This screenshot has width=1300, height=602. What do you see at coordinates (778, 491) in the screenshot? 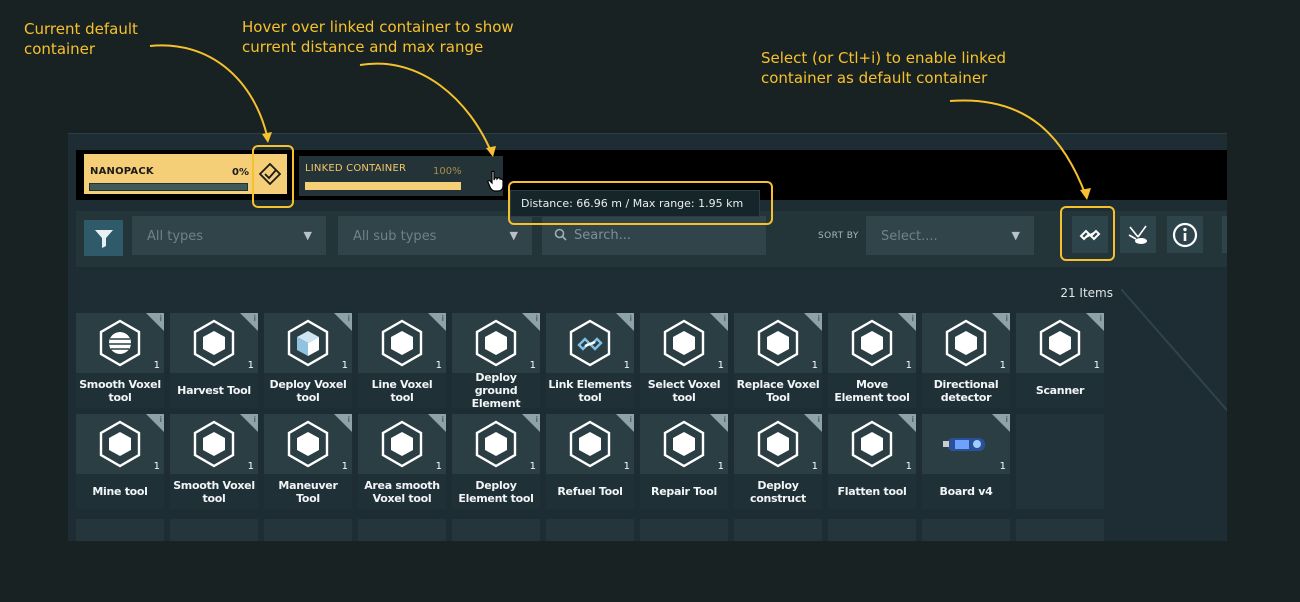
I see `item-name: Deploy construct` at bounding box center [778, 491].